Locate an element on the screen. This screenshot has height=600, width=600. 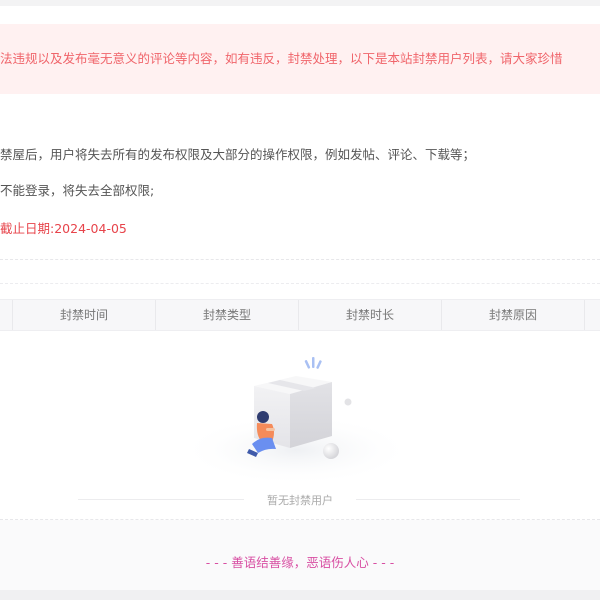
ban-rule-line-2: 不能登录，将失去全部权限; is located at coordinates (77, 190).